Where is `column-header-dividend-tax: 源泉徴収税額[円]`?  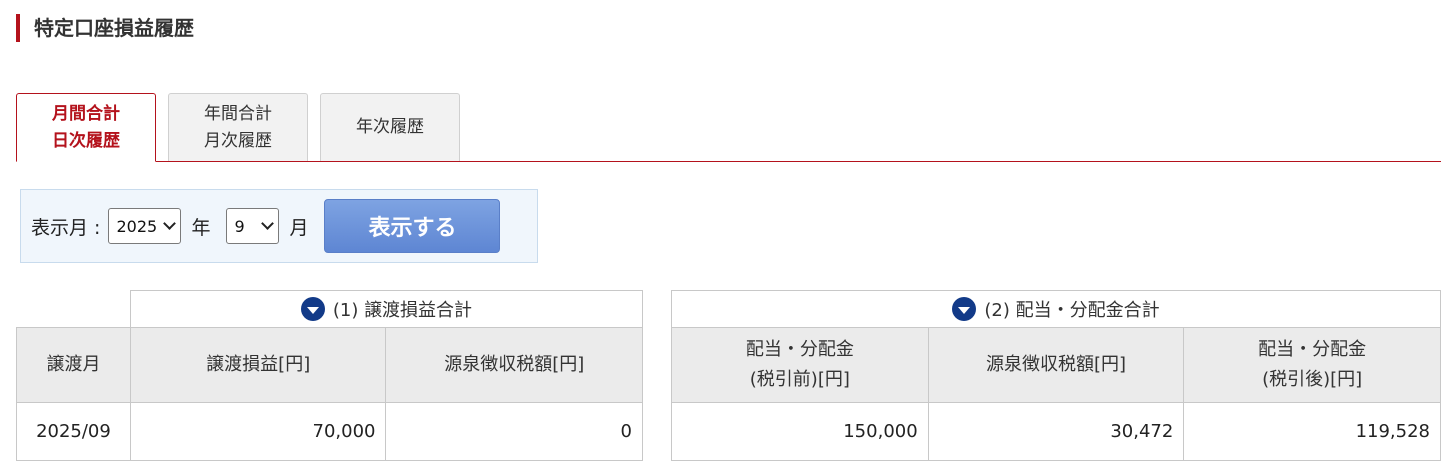
column-header-dividend-tax: 源泉徴収税額[円] is located at coordinates (1056, 365).